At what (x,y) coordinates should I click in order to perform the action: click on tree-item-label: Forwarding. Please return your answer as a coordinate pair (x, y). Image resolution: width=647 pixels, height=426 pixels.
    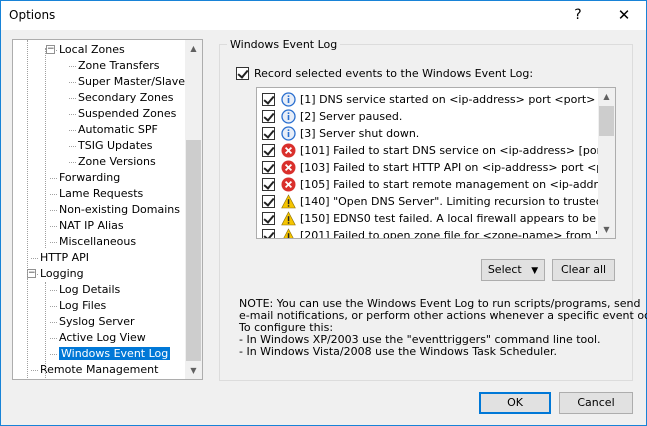
    Looking at the image, I should click on (90, 177).